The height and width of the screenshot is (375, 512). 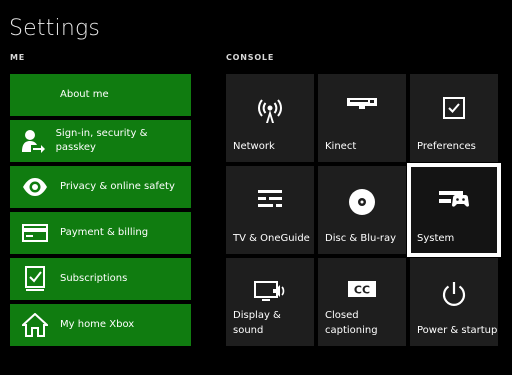 I want to click on tile-label-power-startup: Power & startup, so click(x=457, y=330).